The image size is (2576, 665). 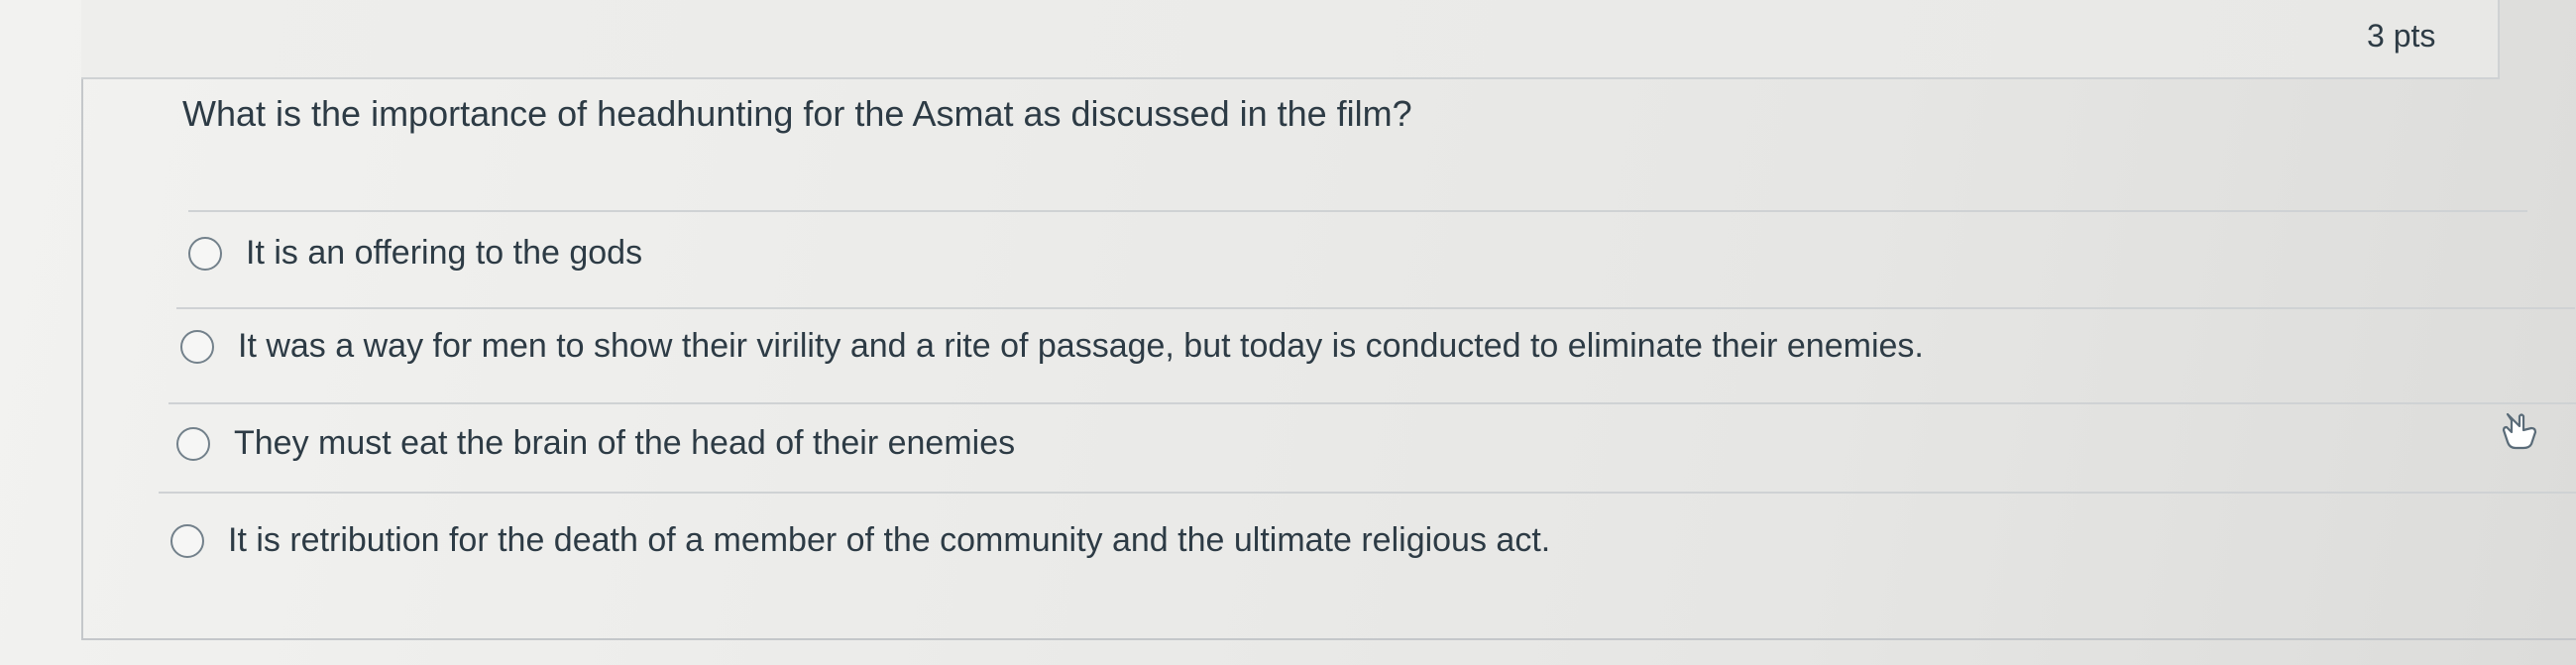 What do you see at coordinates (1290, 39) in the screenshot?
I see `question-header` at bounding box center [1290, 39].